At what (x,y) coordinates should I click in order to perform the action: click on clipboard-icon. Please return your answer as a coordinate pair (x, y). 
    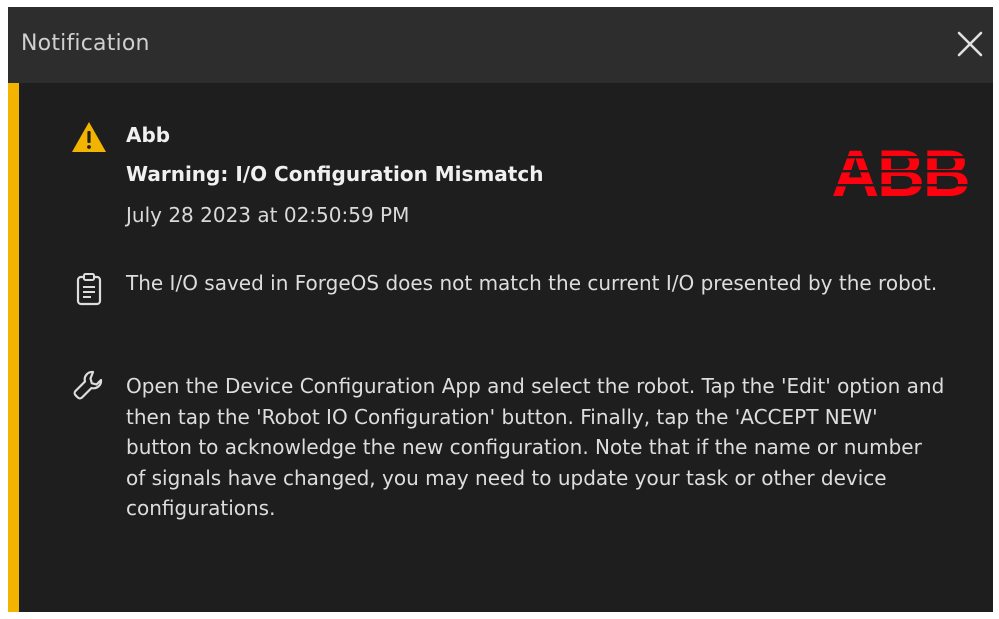
    Looking at the image, I should click on (89, 289).